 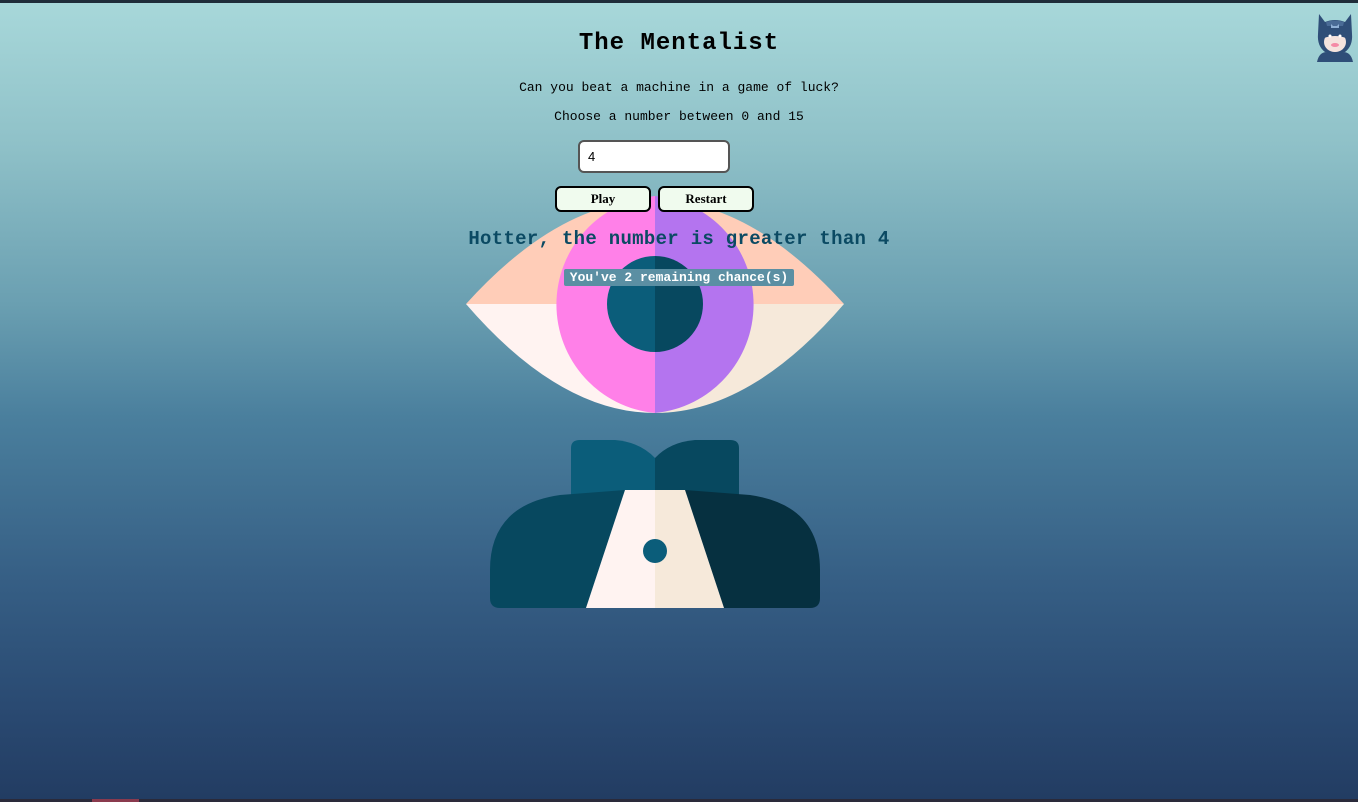 I want to click on remaining-chances-badge: You've 2 remaining chance(s), so click(x=679, y=277).